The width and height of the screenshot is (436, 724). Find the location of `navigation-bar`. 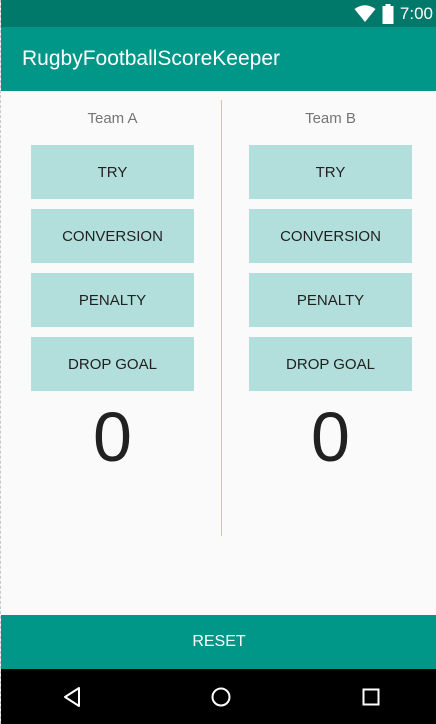

navigation-bar is located at coordinates (218, 696).